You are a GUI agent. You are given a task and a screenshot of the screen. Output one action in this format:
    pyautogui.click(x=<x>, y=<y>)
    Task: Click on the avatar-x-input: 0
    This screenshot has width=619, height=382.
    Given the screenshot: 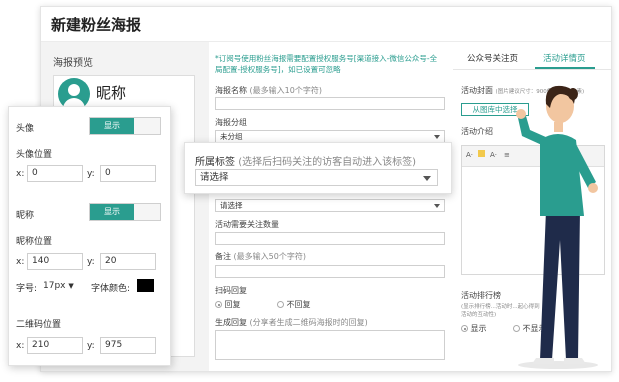 What is the action you would take?
    pyautogui.click(x=55, y=173)
    